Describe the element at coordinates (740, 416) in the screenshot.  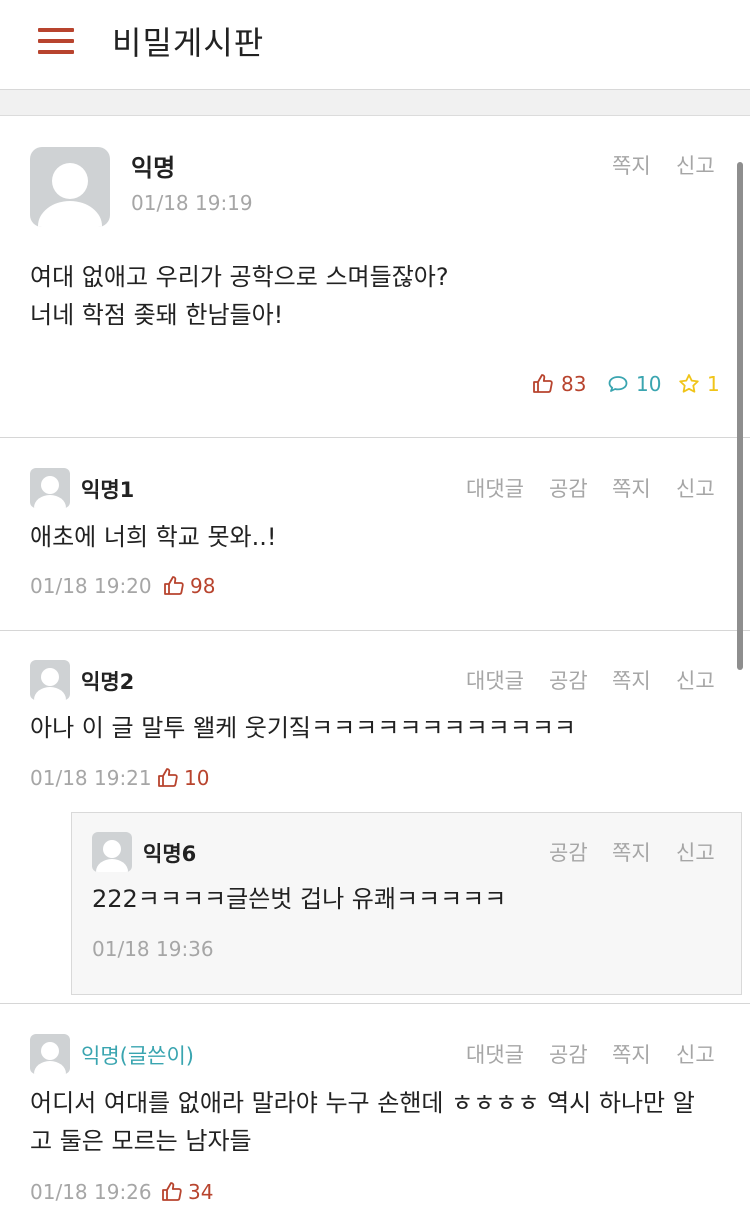
I see `scrollbar` at that location.